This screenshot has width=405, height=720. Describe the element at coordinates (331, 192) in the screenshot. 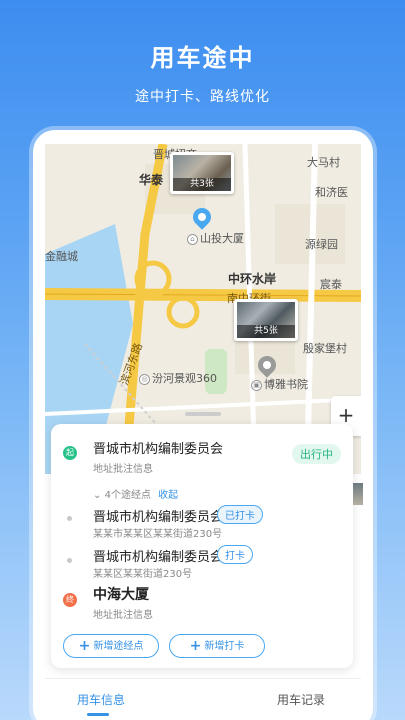

I see `map-label-heji: 和济医` at that location.